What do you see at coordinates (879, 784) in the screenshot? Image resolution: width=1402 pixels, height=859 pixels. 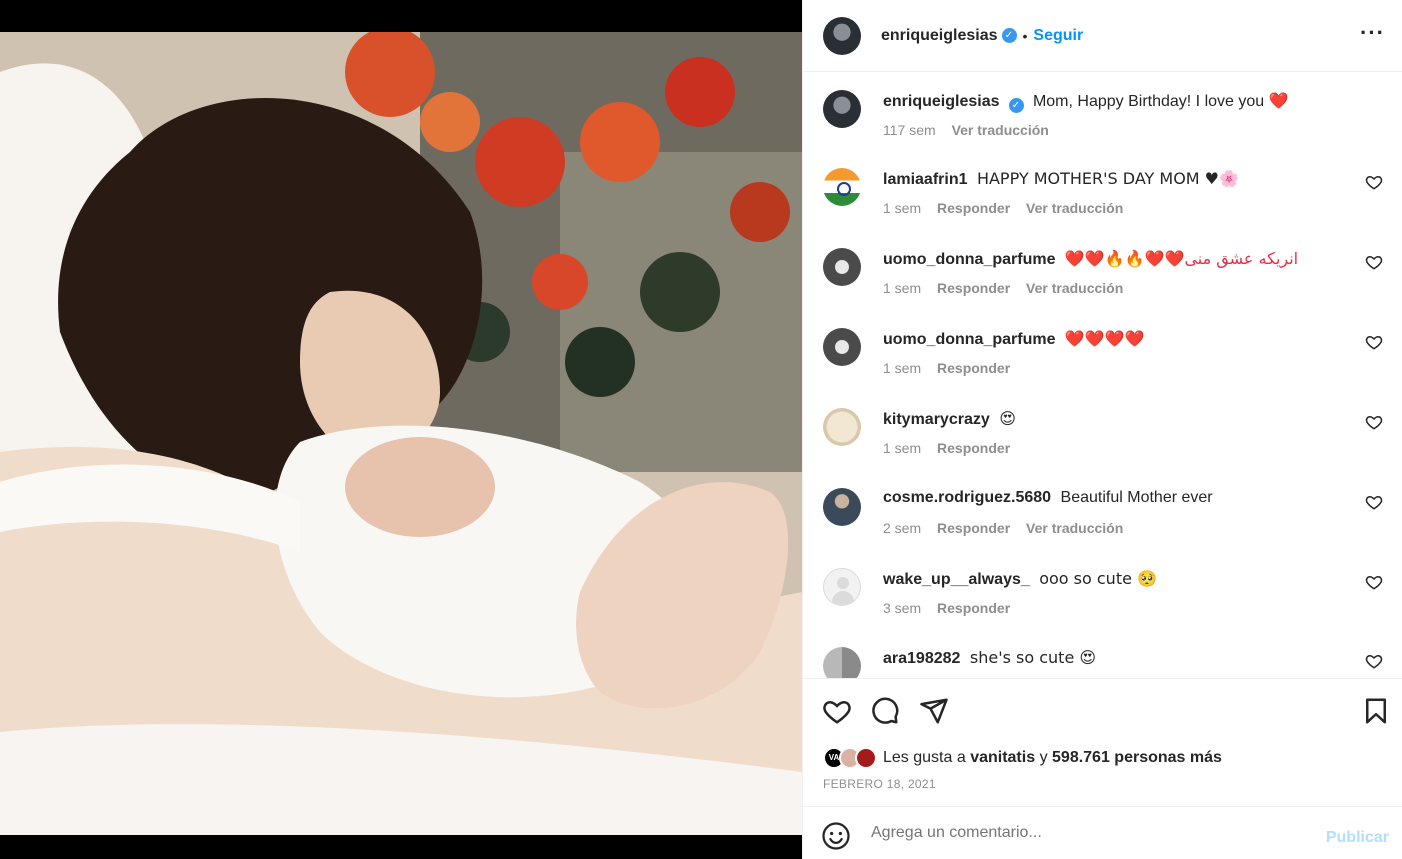 I see `post-date: FEBRERO 18, 2021` at bounding box center [879, 784].